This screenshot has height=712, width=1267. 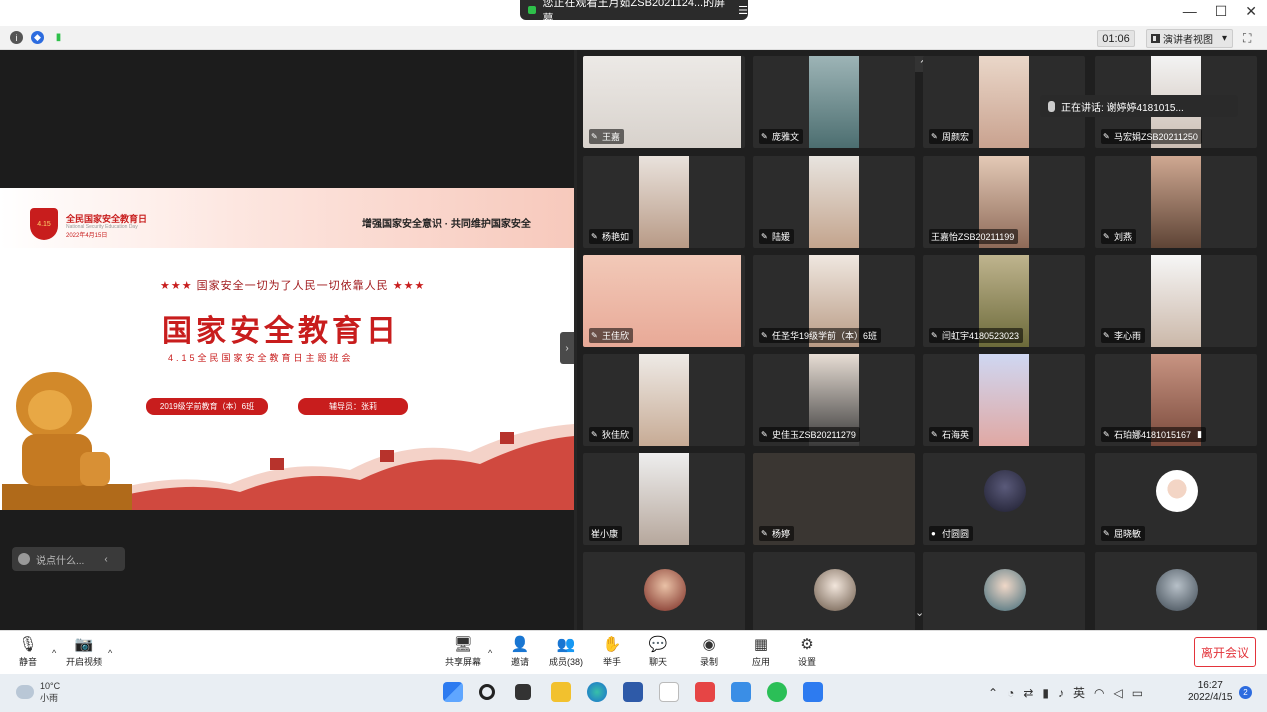 I want to click on hand-icon: ✋, so click(x=612, y=644).